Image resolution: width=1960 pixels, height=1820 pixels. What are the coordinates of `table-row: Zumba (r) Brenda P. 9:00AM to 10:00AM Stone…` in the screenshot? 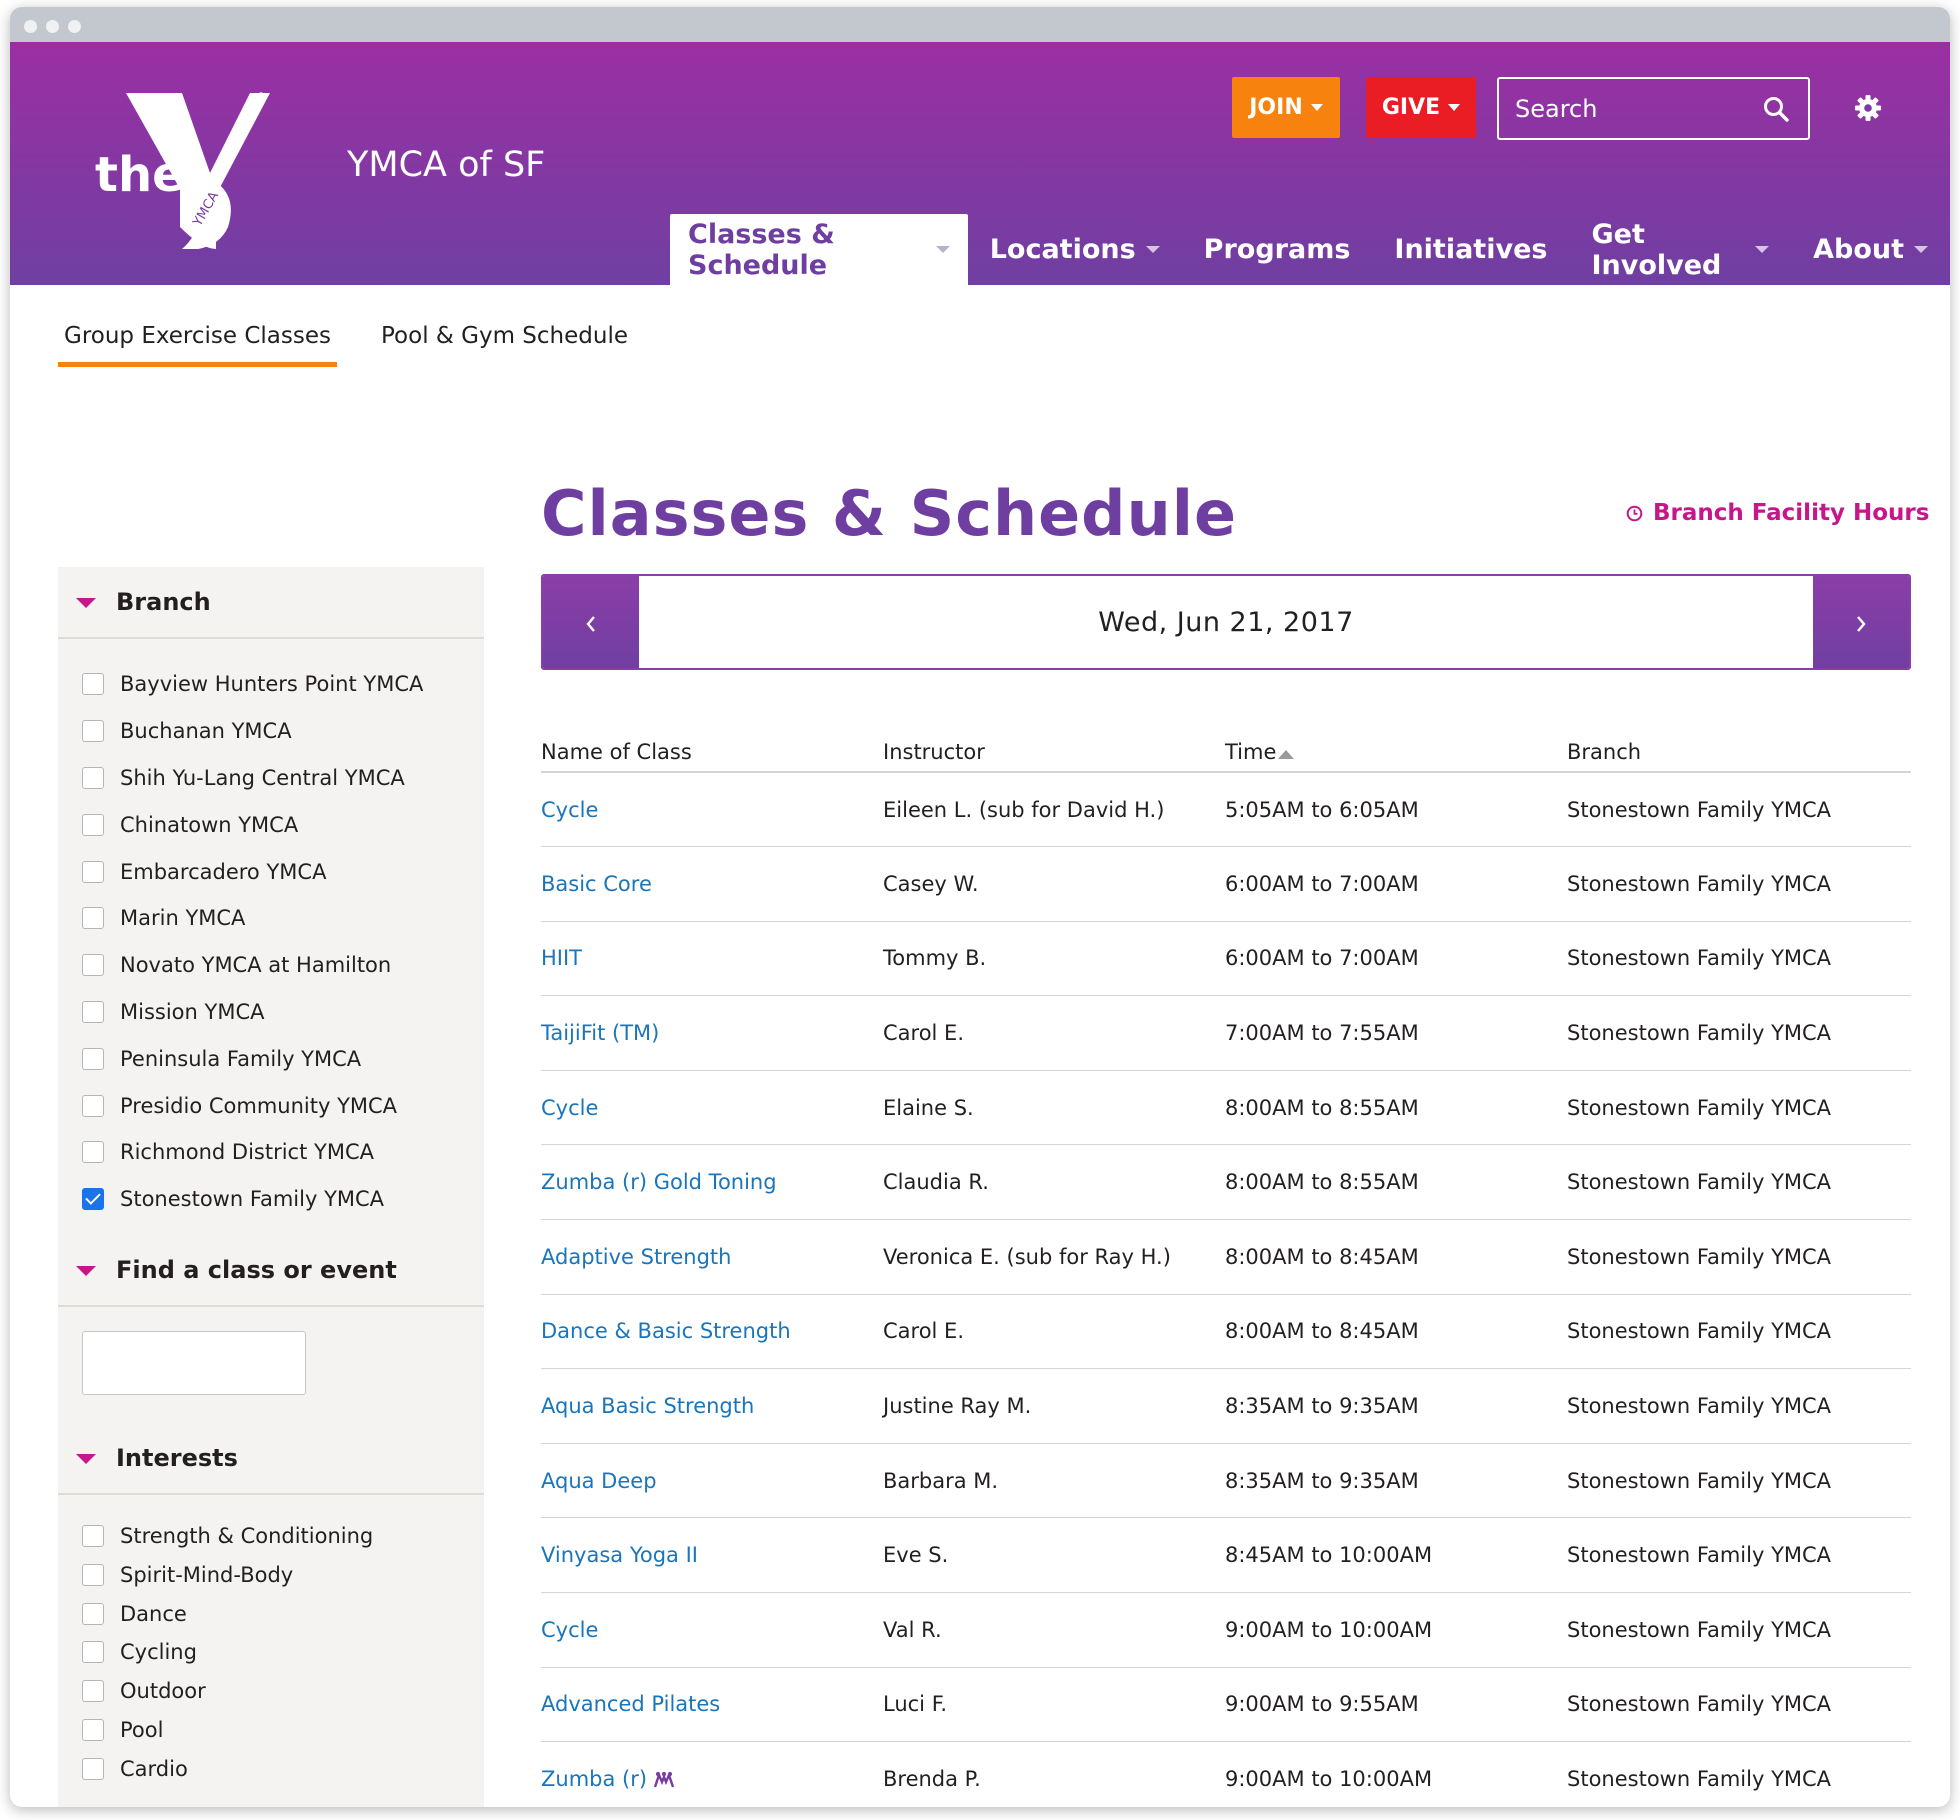 It's located at (1226, 1774).